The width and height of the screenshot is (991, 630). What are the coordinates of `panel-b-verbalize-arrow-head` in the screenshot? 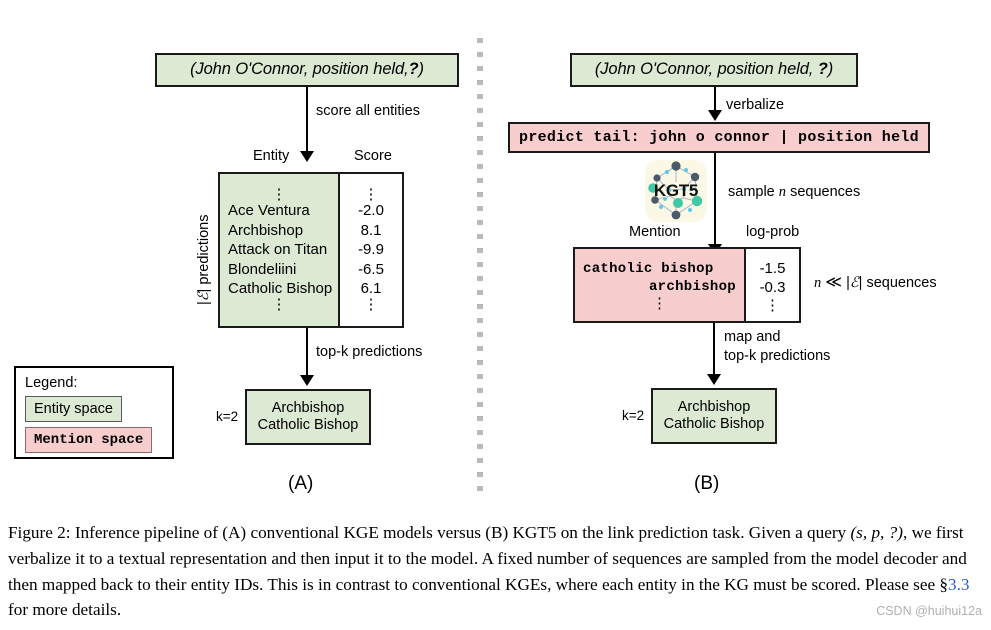 It's located at (715, 115).